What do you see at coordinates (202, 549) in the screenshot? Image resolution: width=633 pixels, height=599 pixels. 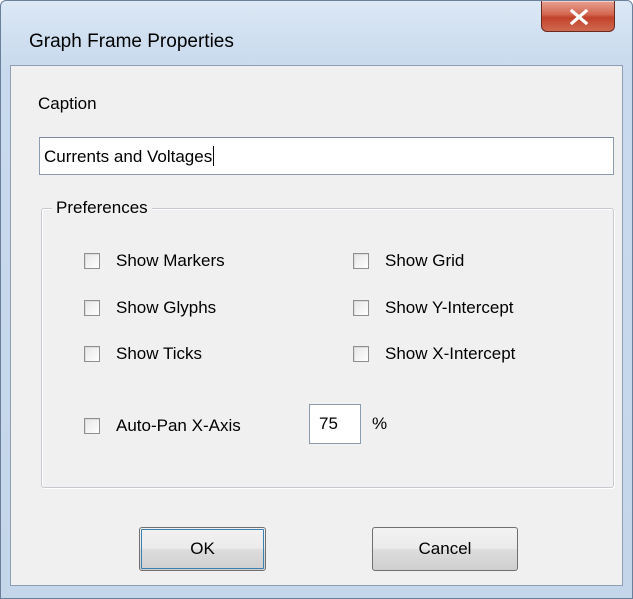 I see `ok-button: OK` at bounding box center [202, 549].